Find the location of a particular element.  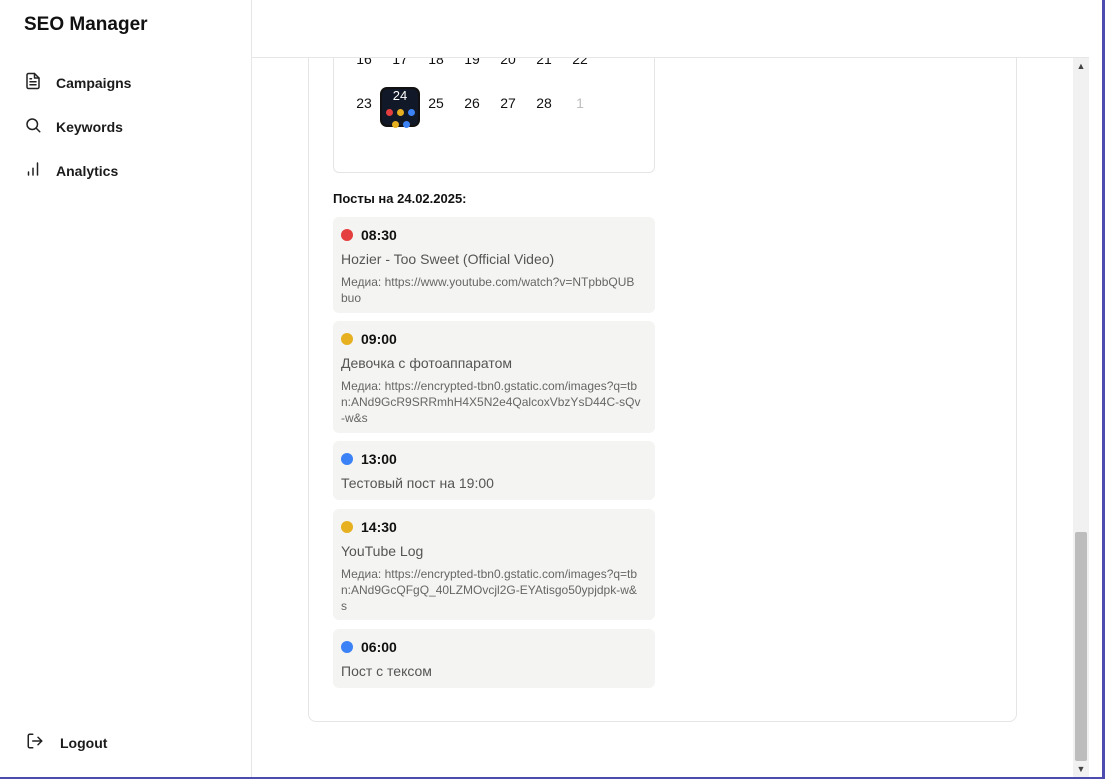

calendar-day: 21 is located at coordinates (544, 66).